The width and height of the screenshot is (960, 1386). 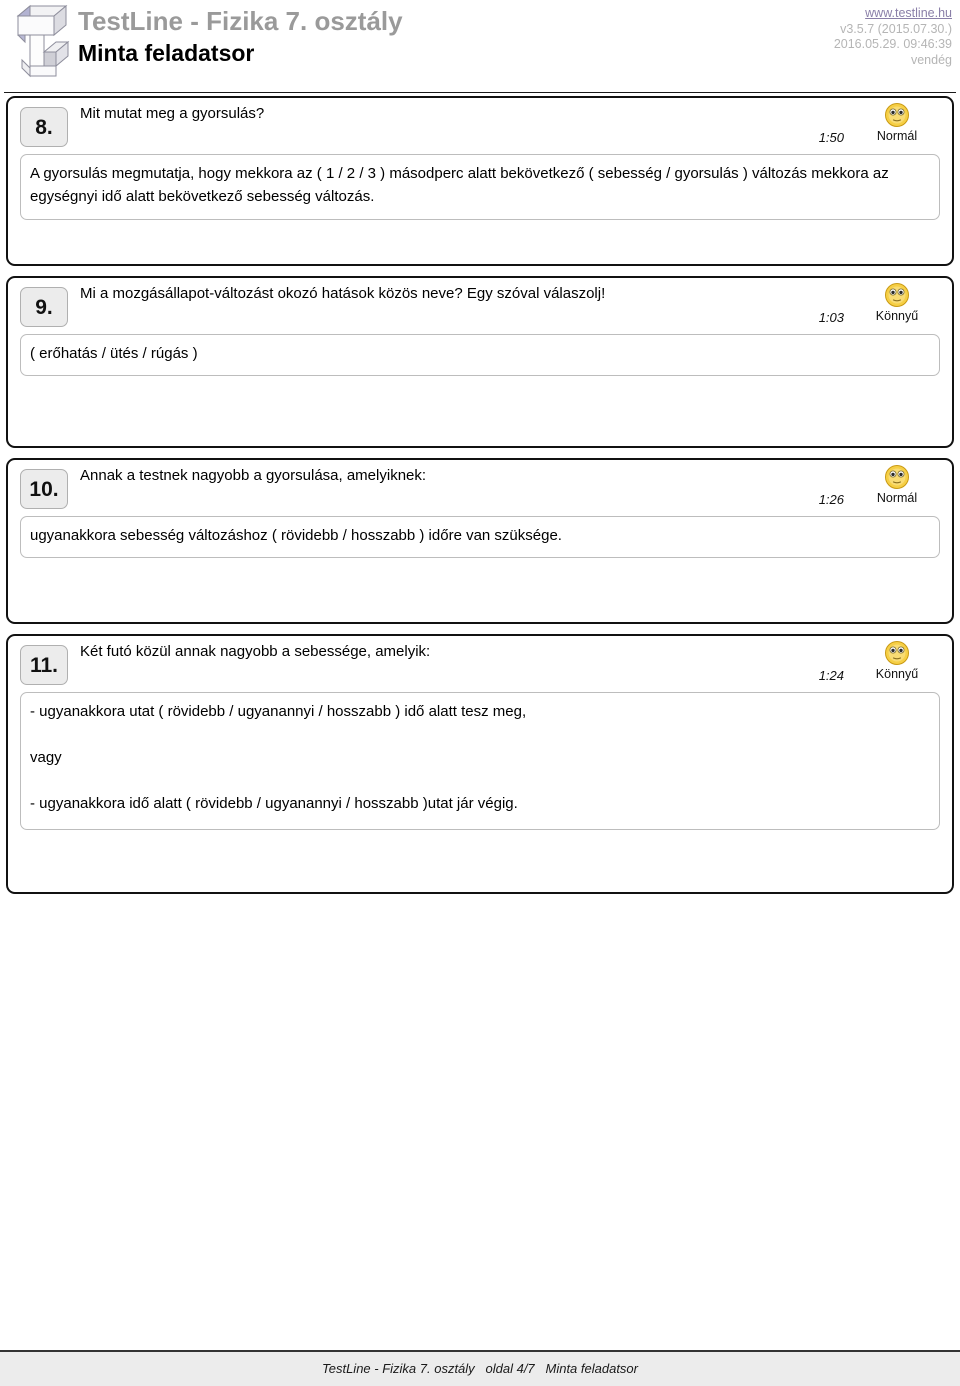 What do you see at coordinates (480, 92) in the screenshot?
I see `header-divider` at bounding box center [480, 92].